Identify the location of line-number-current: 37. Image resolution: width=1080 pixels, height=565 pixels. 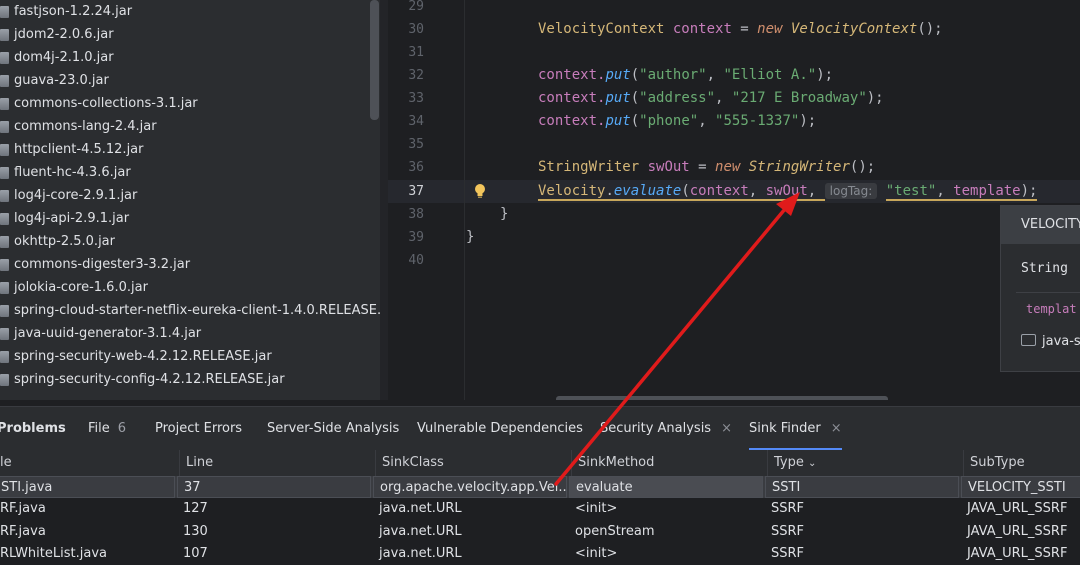
(416, 191).